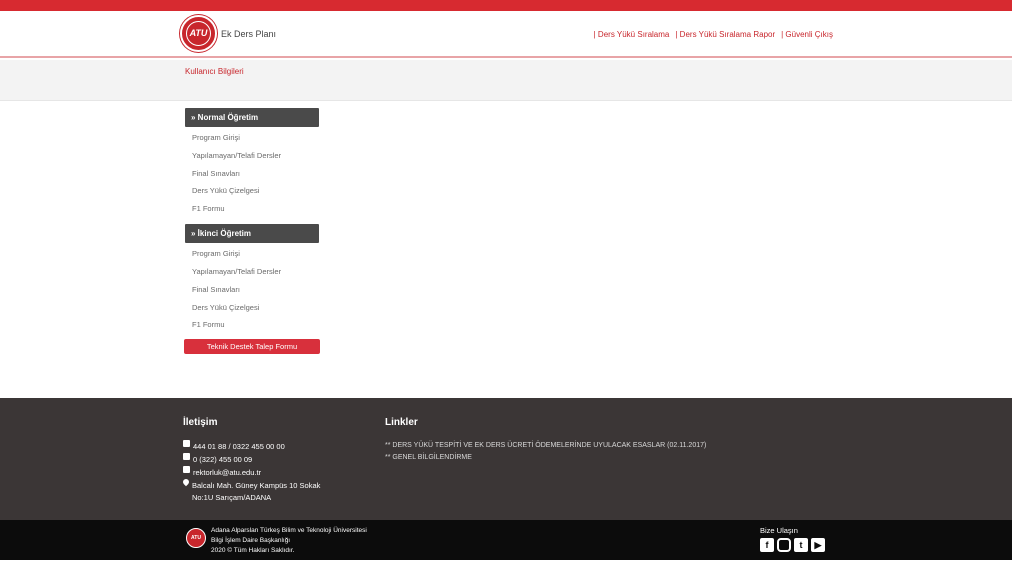  I want to click on links-title: Linkler, so click(401, 422).